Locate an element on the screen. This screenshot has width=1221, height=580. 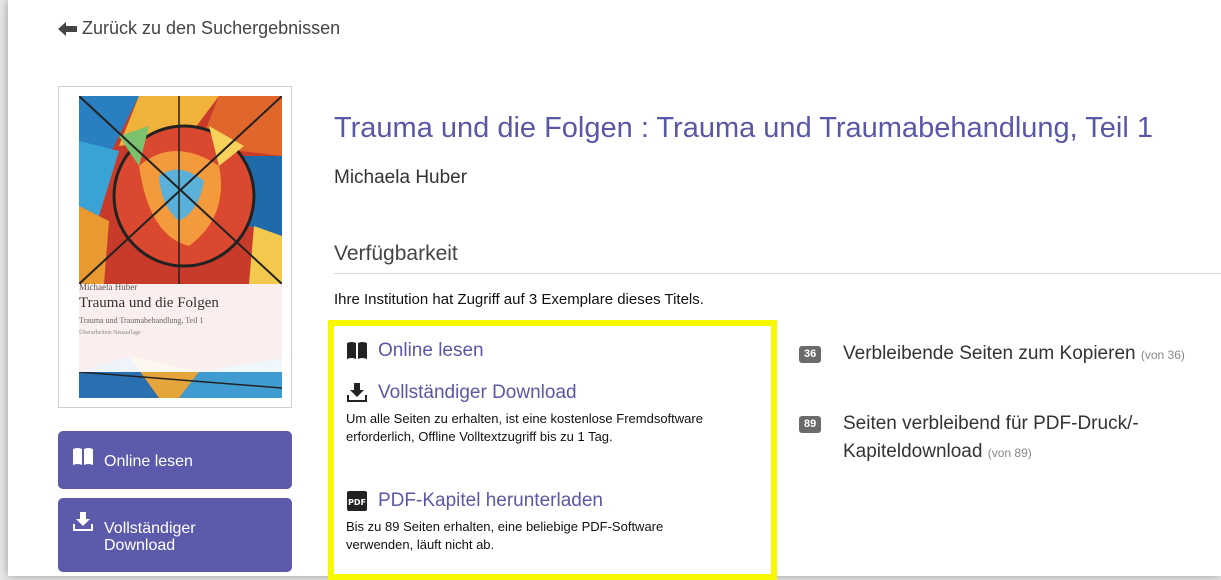
availability-heading: Verfügbarkeit is located at coordinates (396, 253).